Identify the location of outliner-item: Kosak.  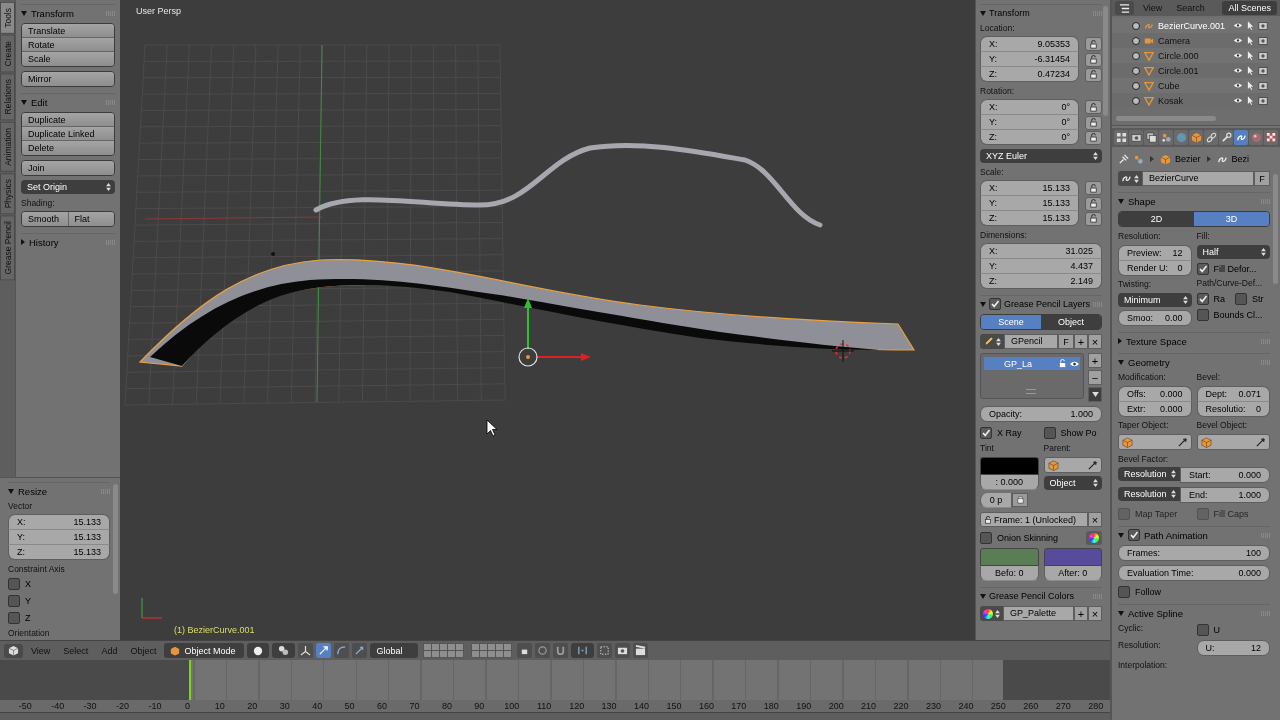
(1193, 100).